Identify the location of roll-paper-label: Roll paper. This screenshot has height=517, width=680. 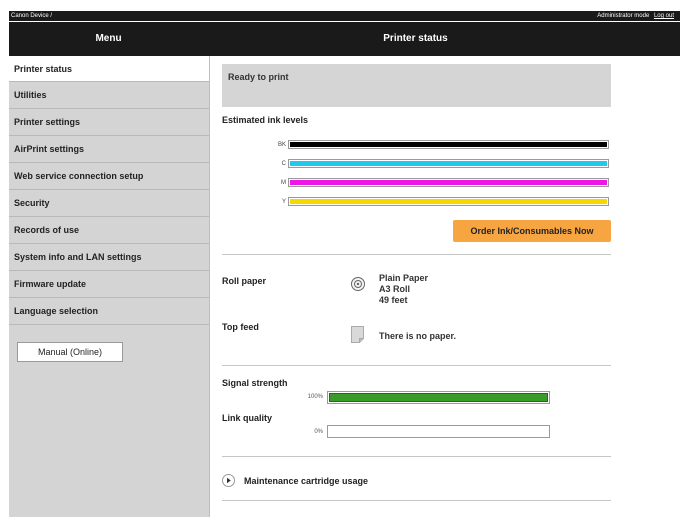
(244, 281).